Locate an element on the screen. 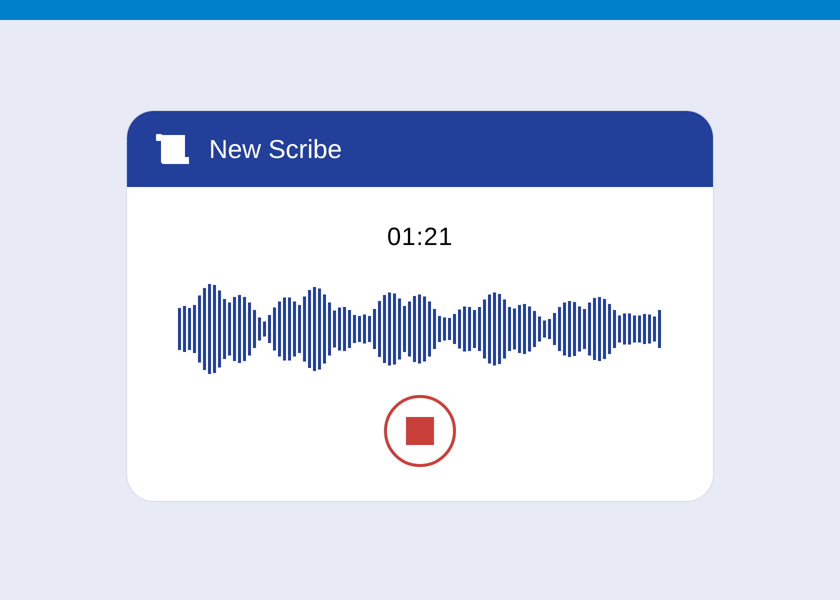  scroll-icon is located at coordinates (173, 149).